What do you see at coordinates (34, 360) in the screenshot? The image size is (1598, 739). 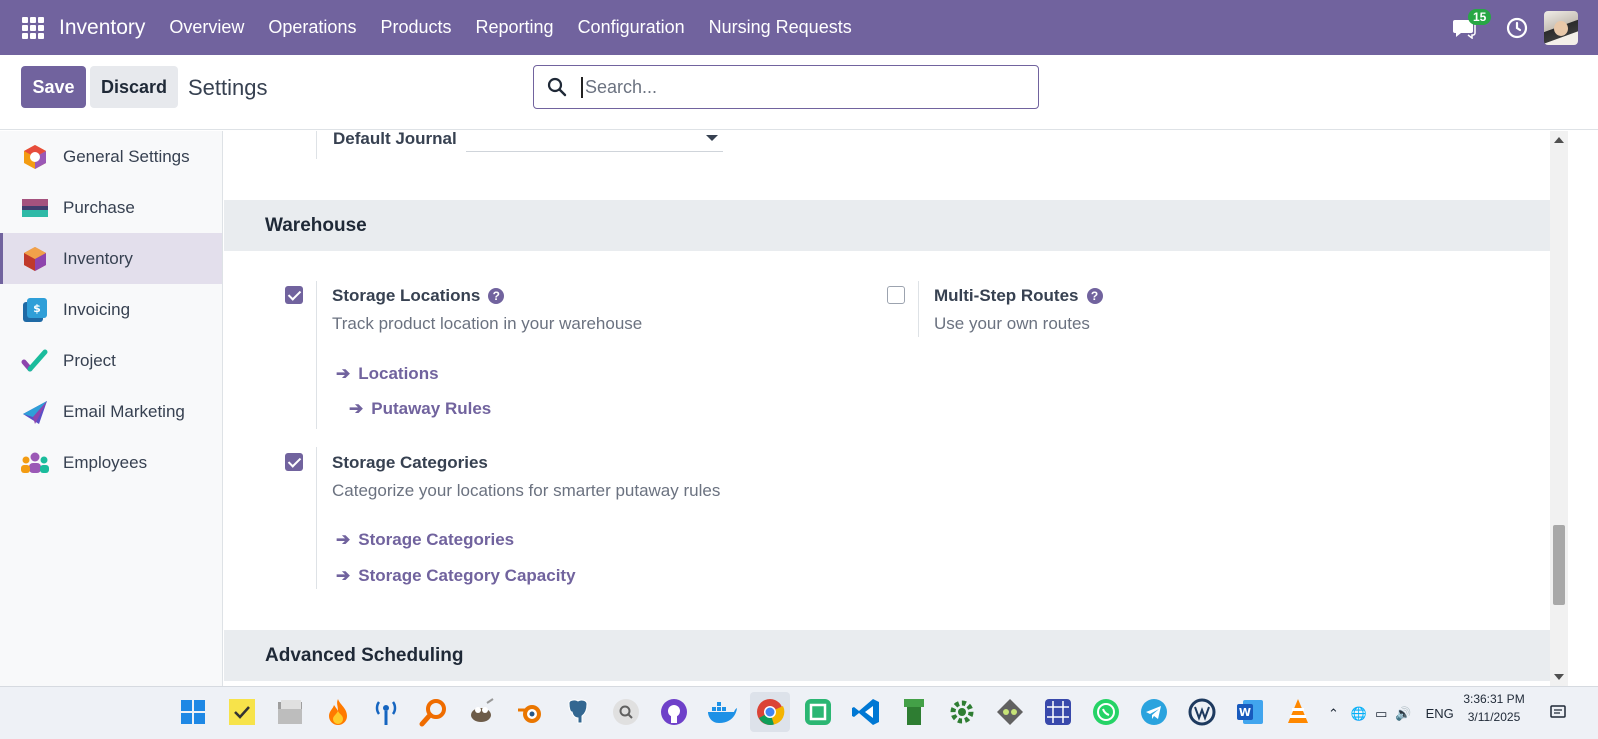 I see `project-icon` at bounding box center [34, 360].